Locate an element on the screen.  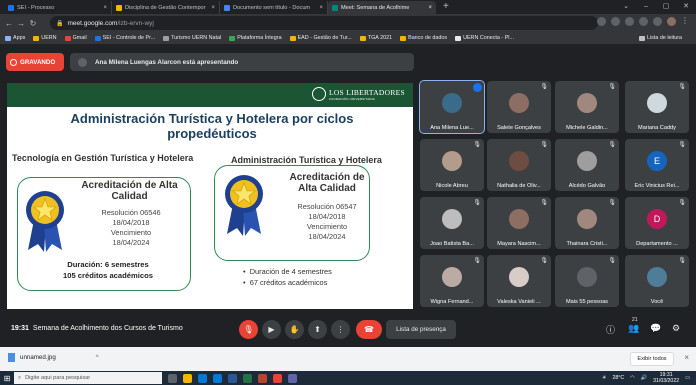
chrome-icon is located at coordinates (277, 378).